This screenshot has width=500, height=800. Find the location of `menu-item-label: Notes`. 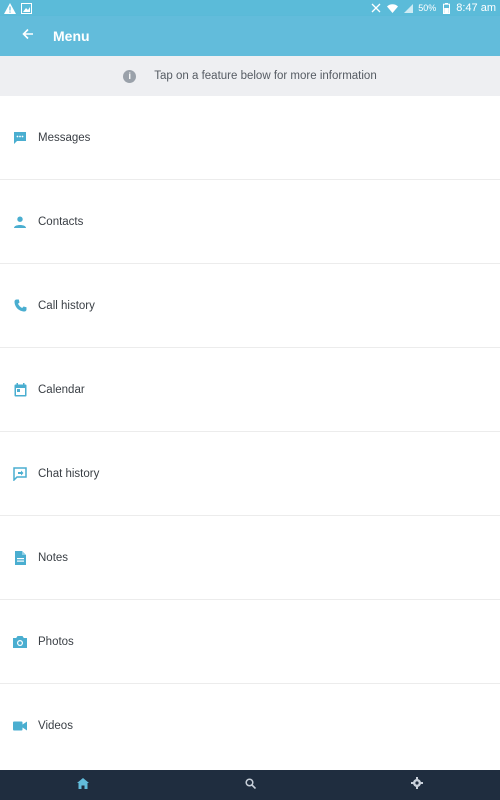

menu-item-label: Notes is located at coordinates (53, 557).